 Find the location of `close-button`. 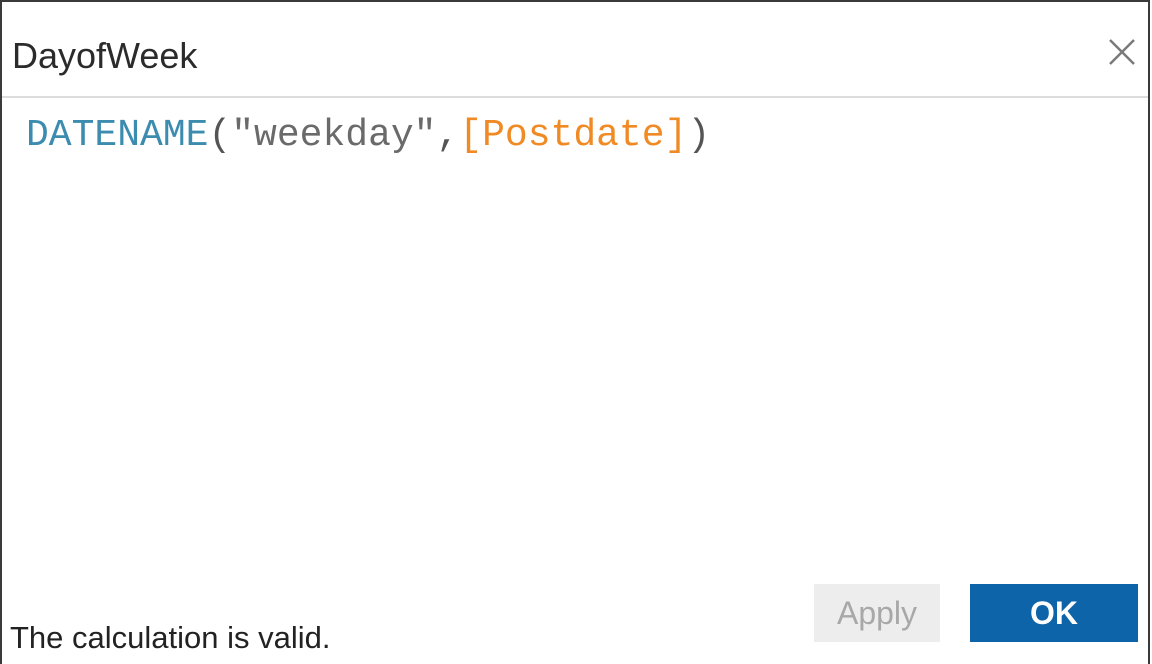

close-button is located at coordinates (1122, 52).